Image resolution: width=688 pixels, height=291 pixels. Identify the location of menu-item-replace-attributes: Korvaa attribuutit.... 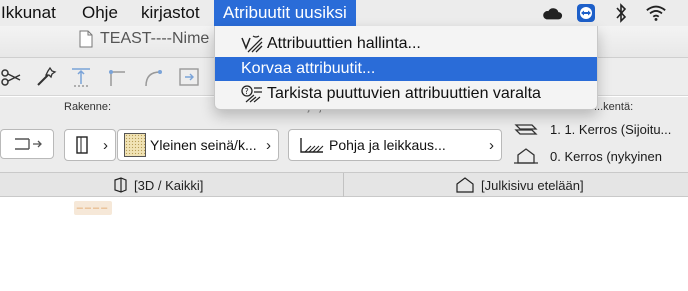
(406, 69).